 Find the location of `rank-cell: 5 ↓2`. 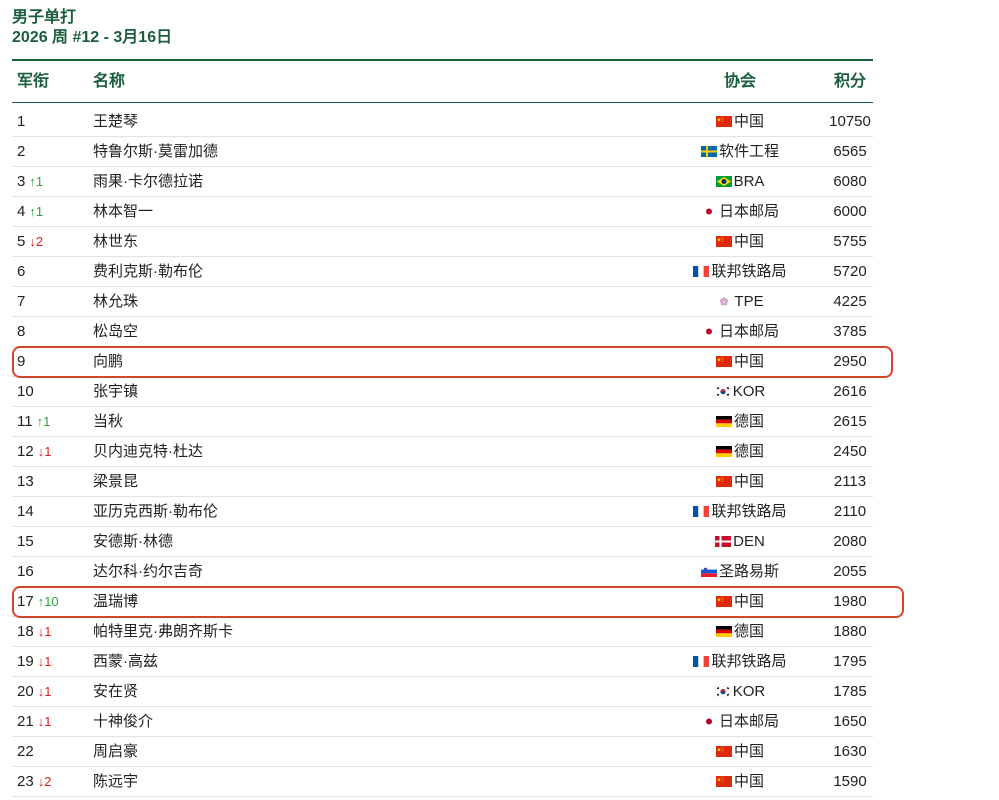

rank-cell: 5 ↓2 is located at coordinates (30, 241).